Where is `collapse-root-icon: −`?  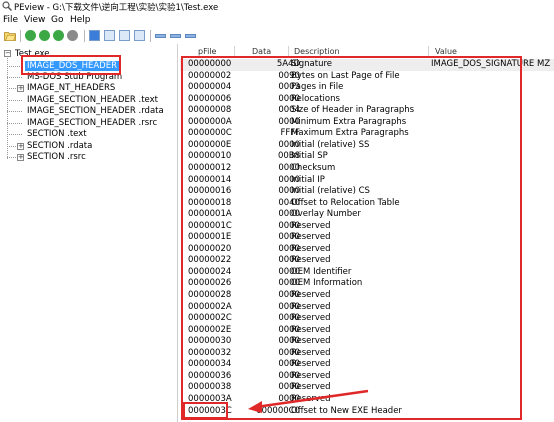 collapse-root-icon: − is located at coordinates (7, 53).